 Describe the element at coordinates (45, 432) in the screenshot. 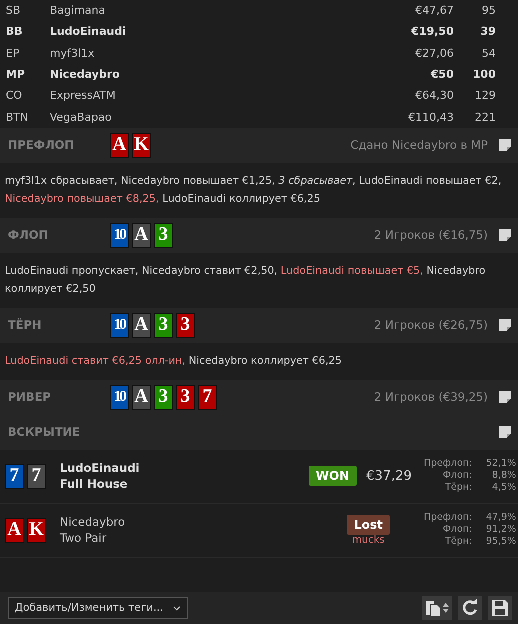

I see `street-label: ВСКРЫТИЕ` at that location.